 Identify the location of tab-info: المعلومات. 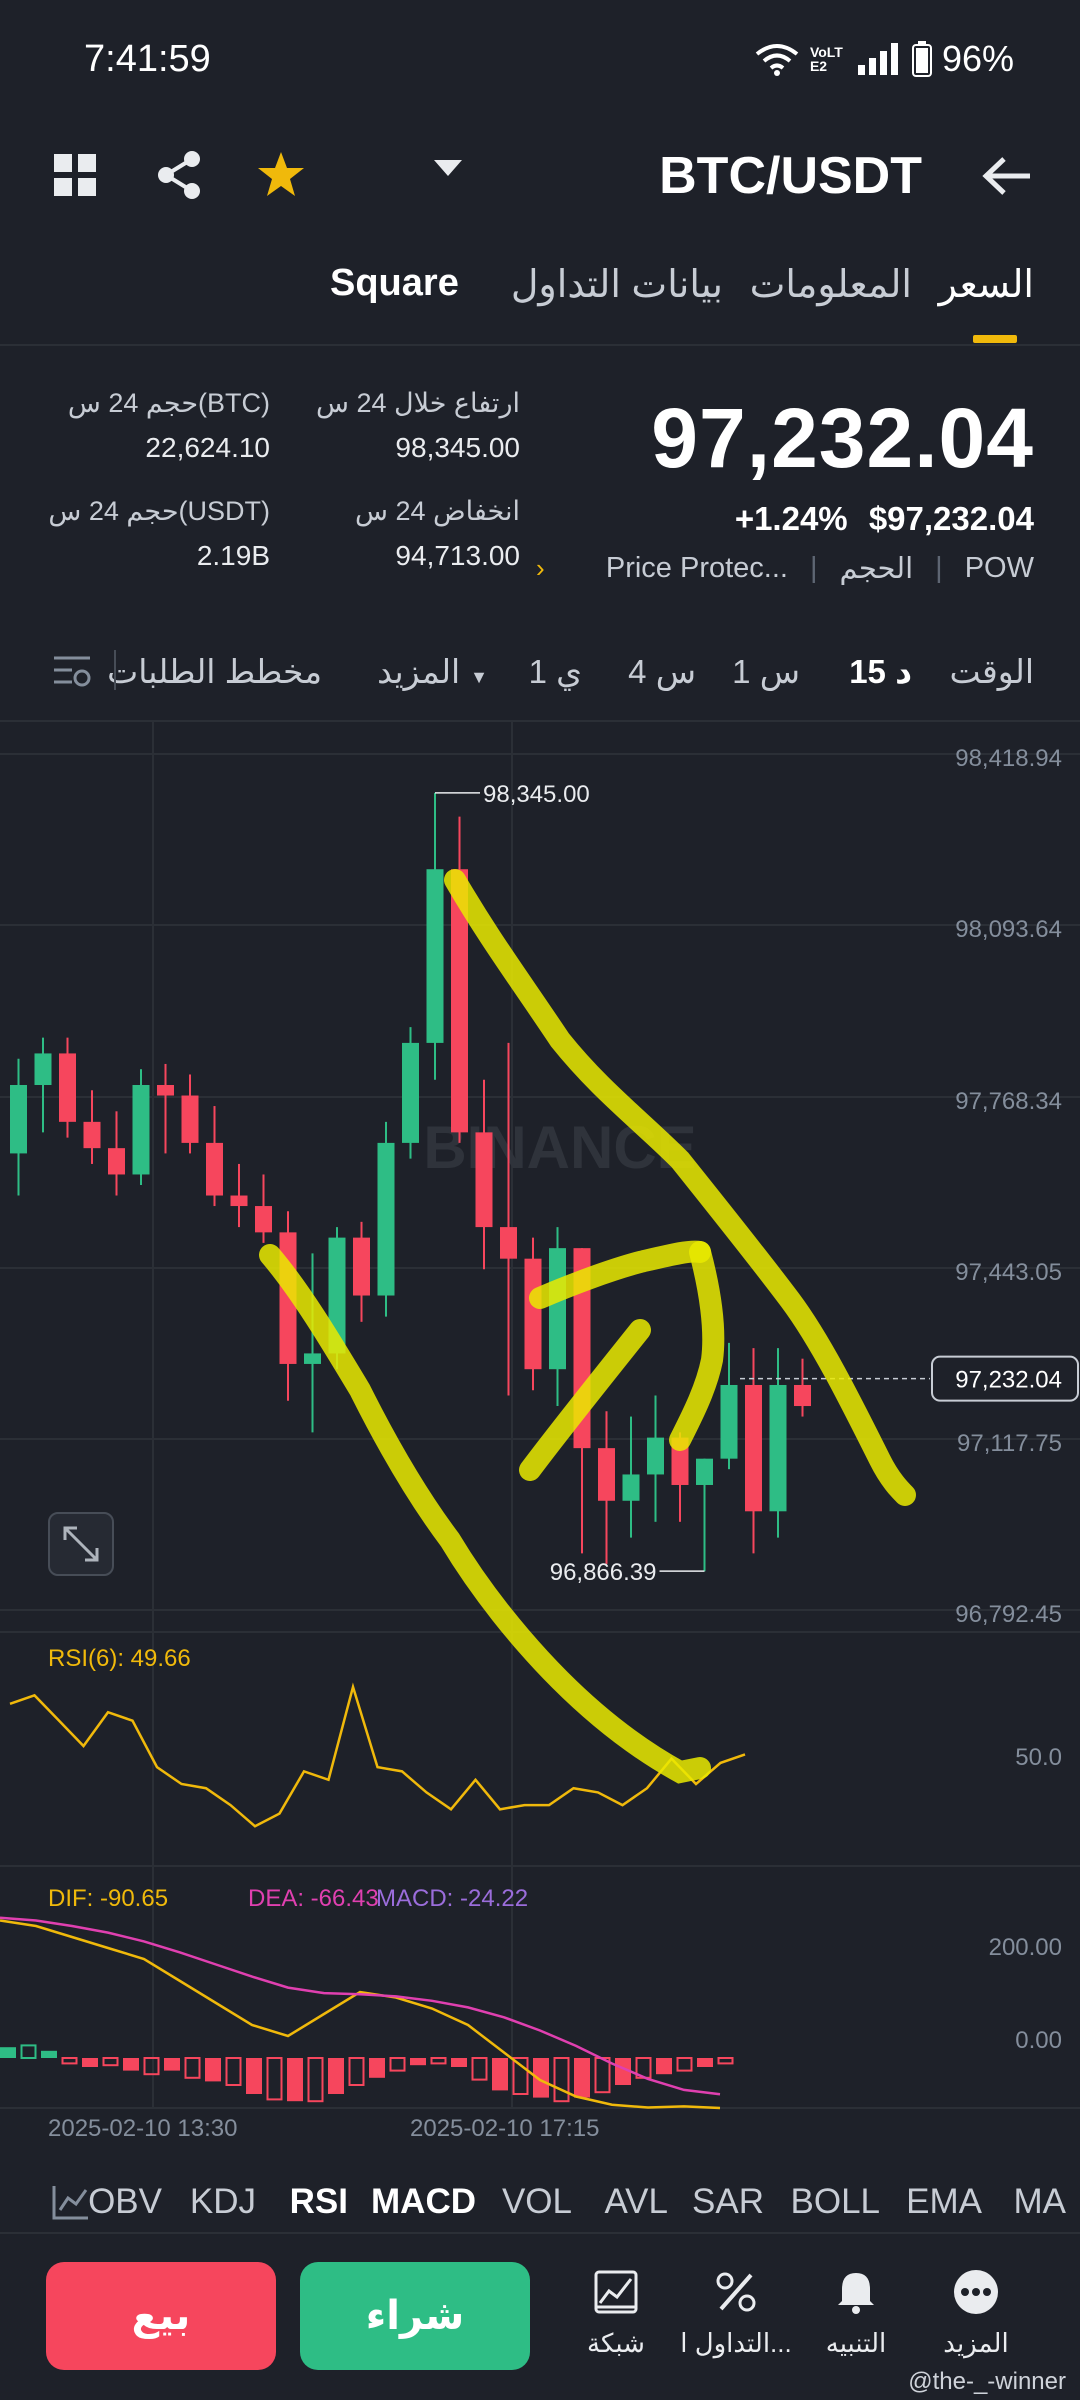
(831, 284).